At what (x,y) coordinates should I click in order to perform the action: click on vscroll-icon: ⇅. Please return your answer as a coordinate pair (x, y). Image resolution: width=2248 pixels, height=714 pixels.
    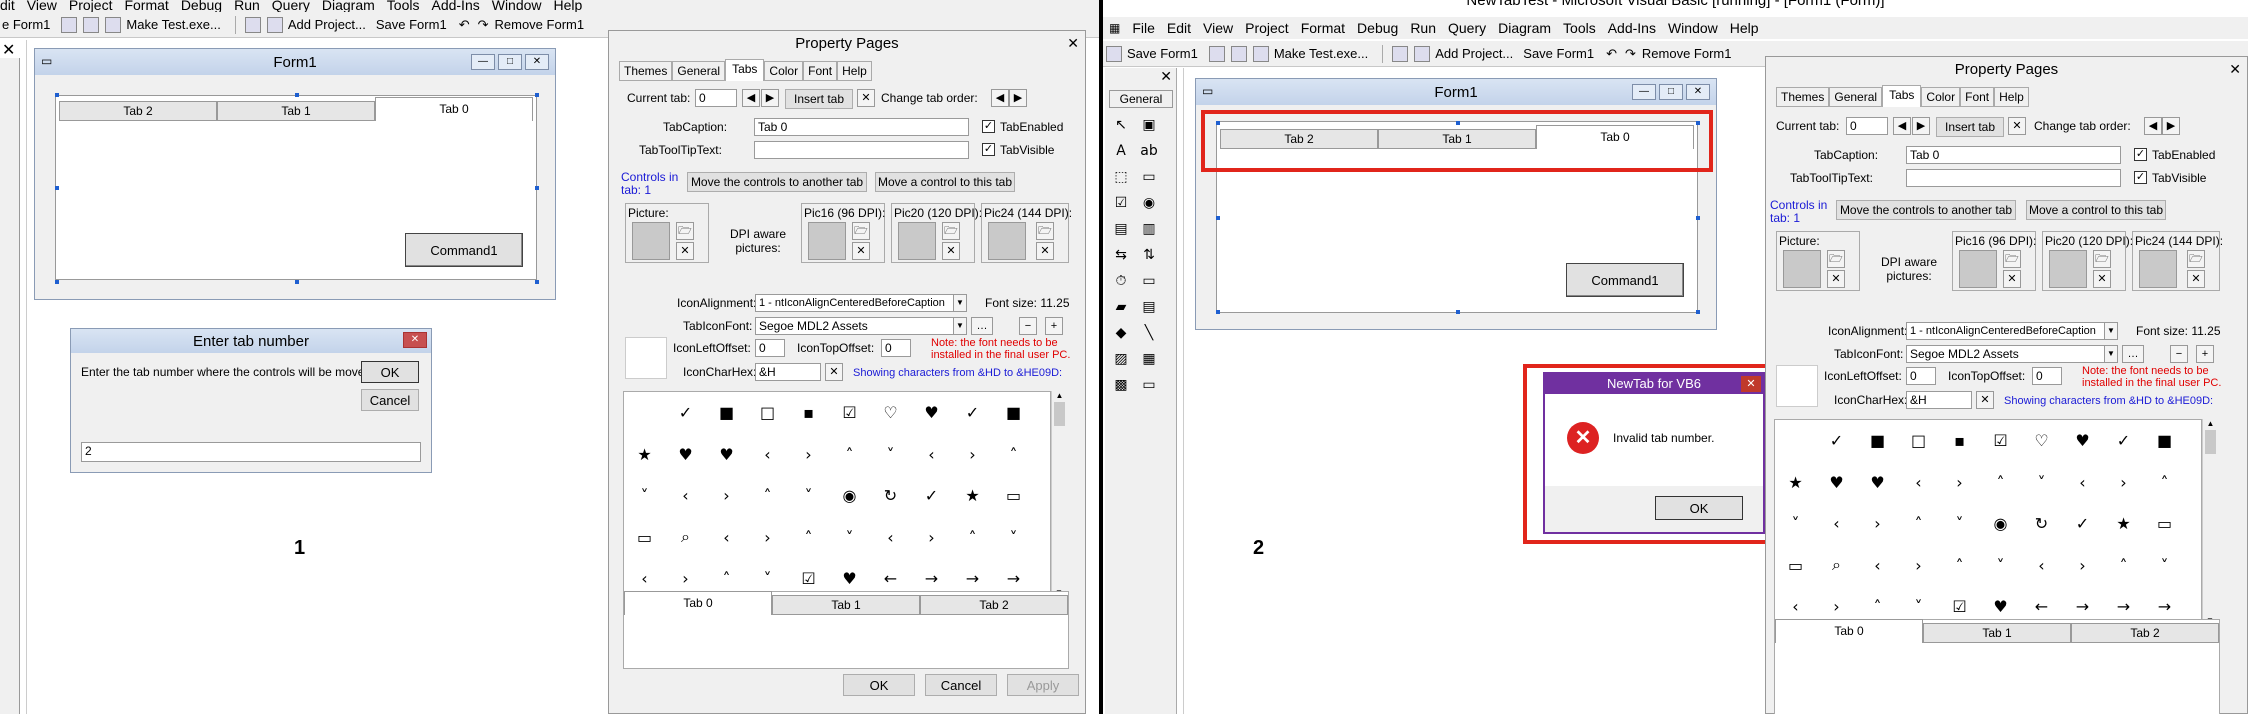
    Looking at the image, I should click on (1149, 255).